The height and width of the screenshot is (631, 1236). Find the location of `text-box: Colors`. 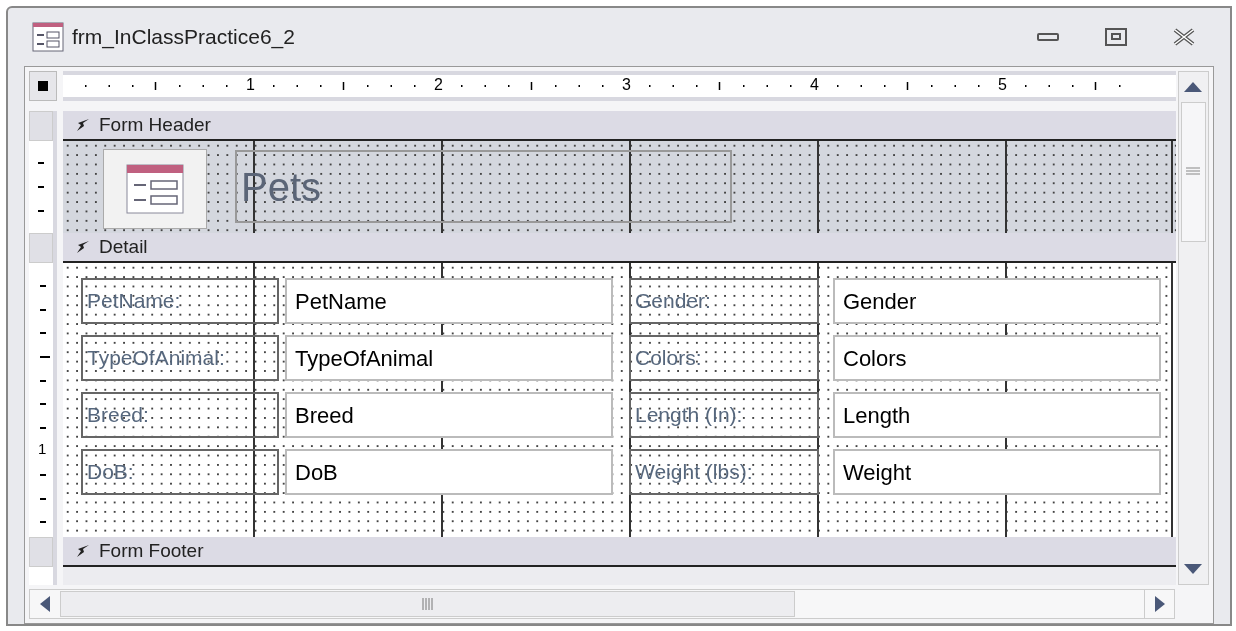

text-box: Colors is located at coordinates (997, 358).